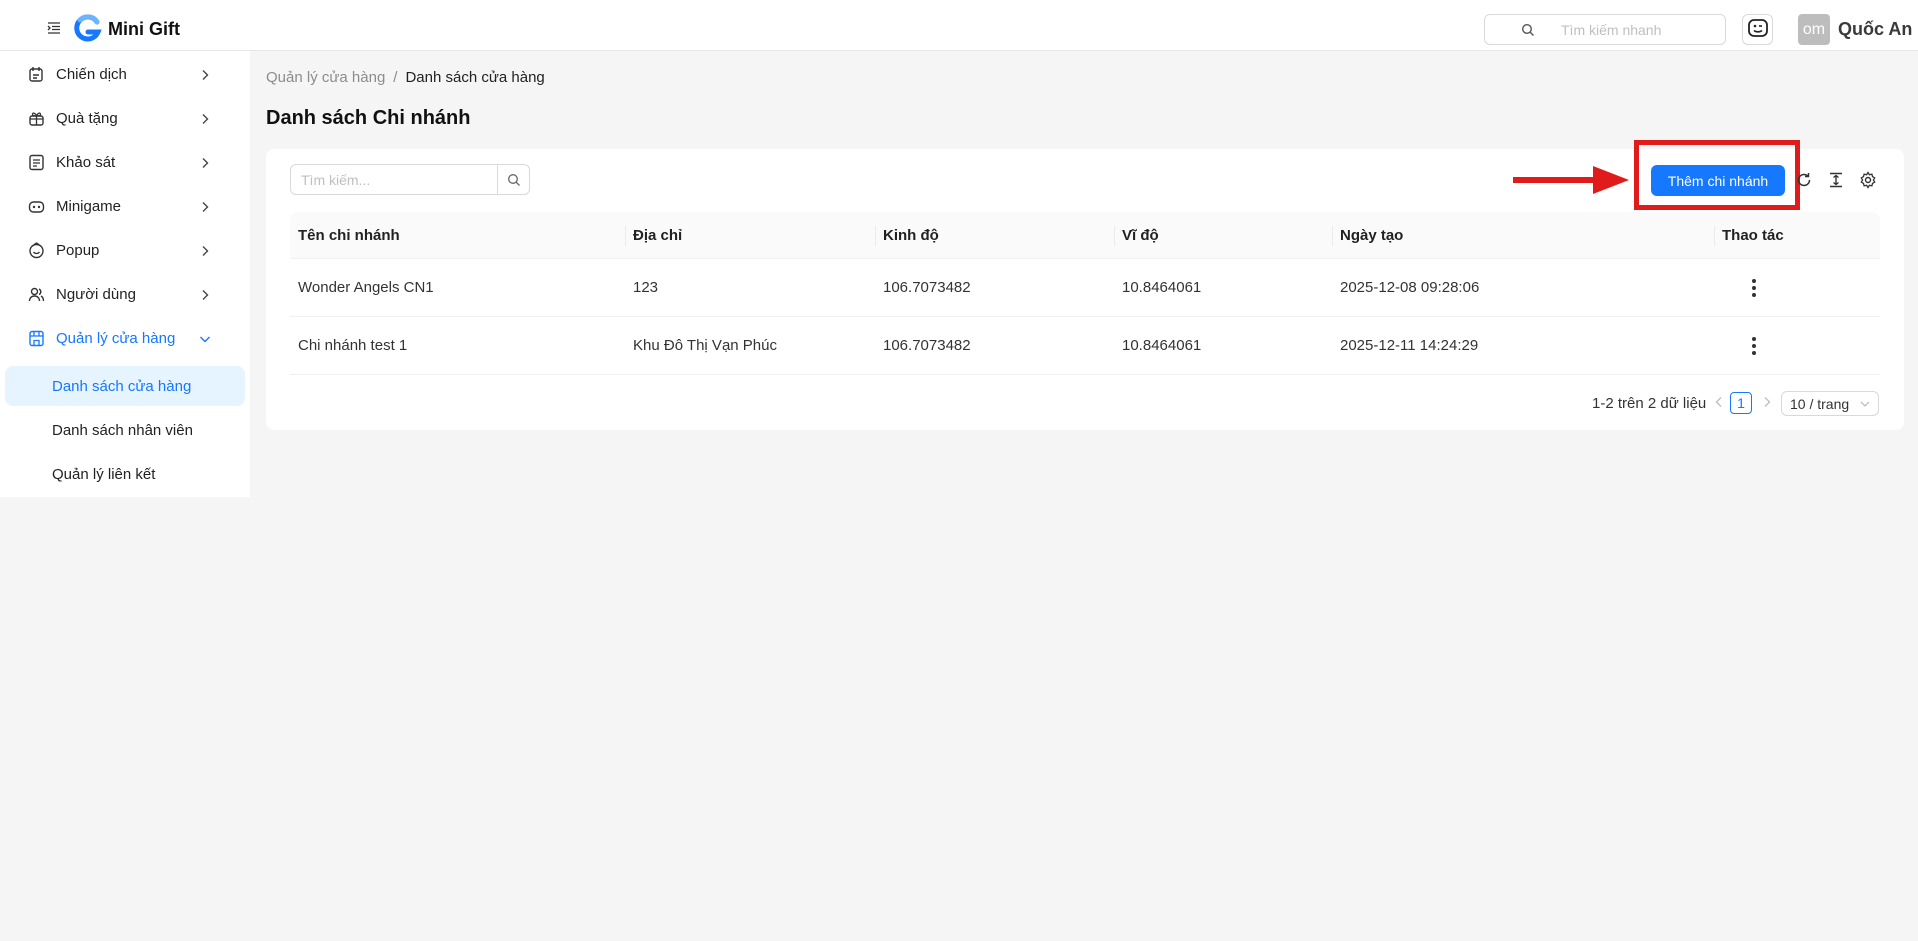 The image size is (1918, 941). I want to click on logo-icon, so click(87, 29).